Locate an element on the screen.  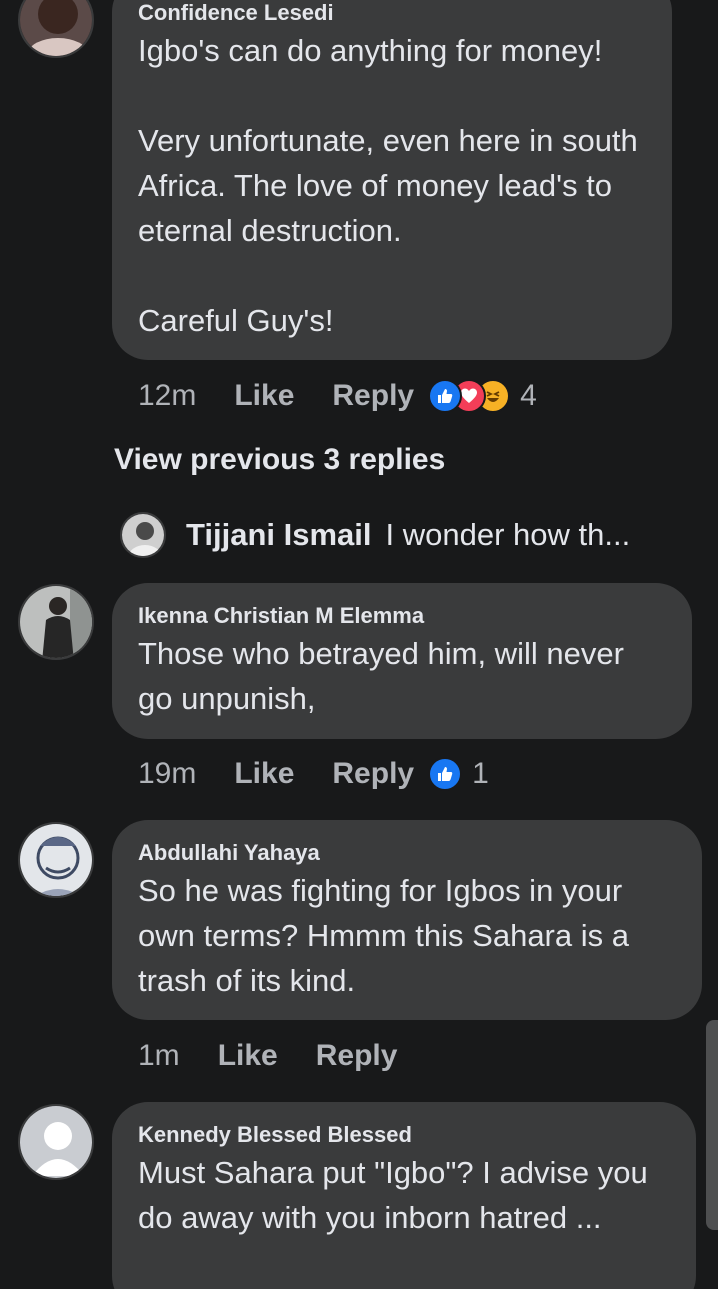
comment-actions: 1m Like Reply is located at coordinates (286, 1056).